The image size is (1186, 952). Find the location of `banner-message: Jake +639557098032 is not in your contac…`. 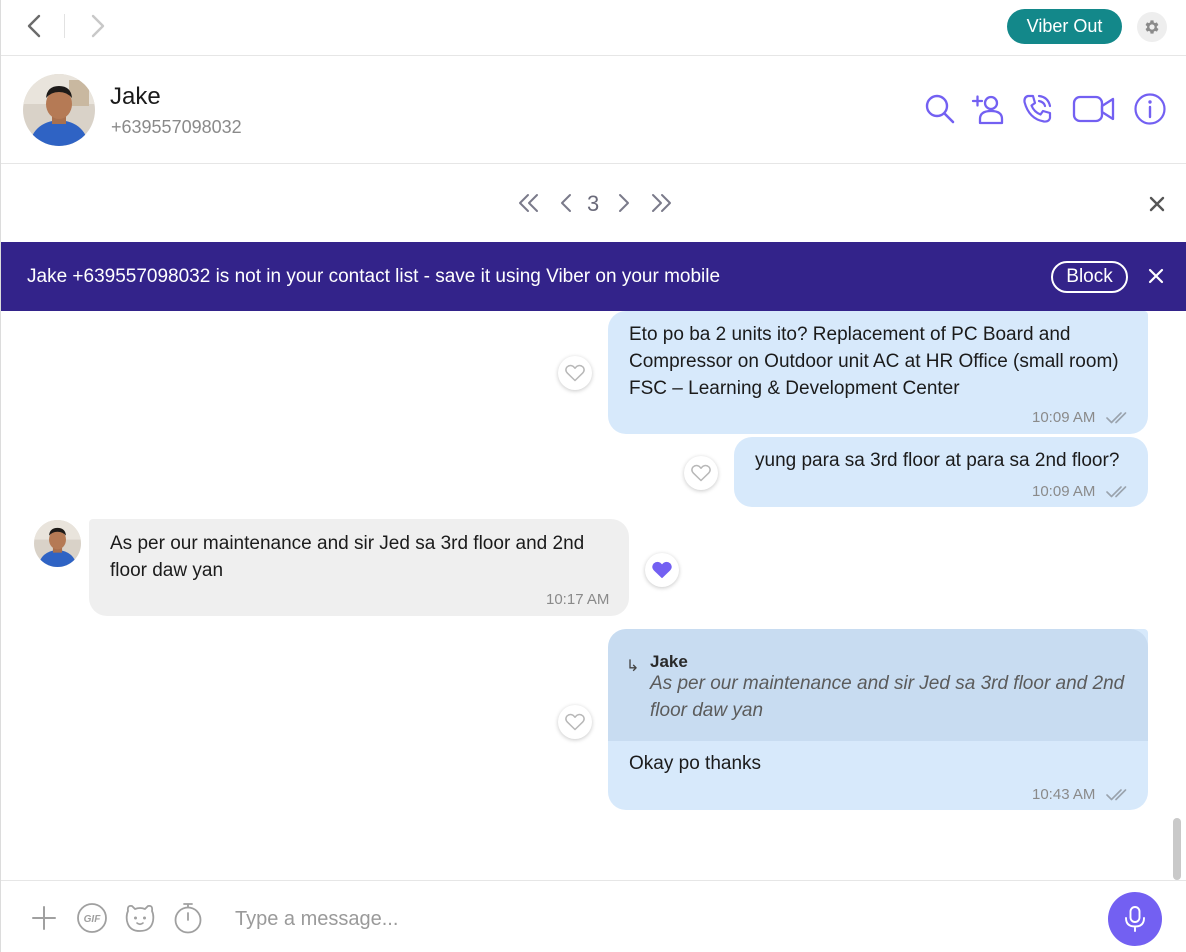

banner-message: Jake +639557098032 is not in your contac… is located at coordinates (374, 276).